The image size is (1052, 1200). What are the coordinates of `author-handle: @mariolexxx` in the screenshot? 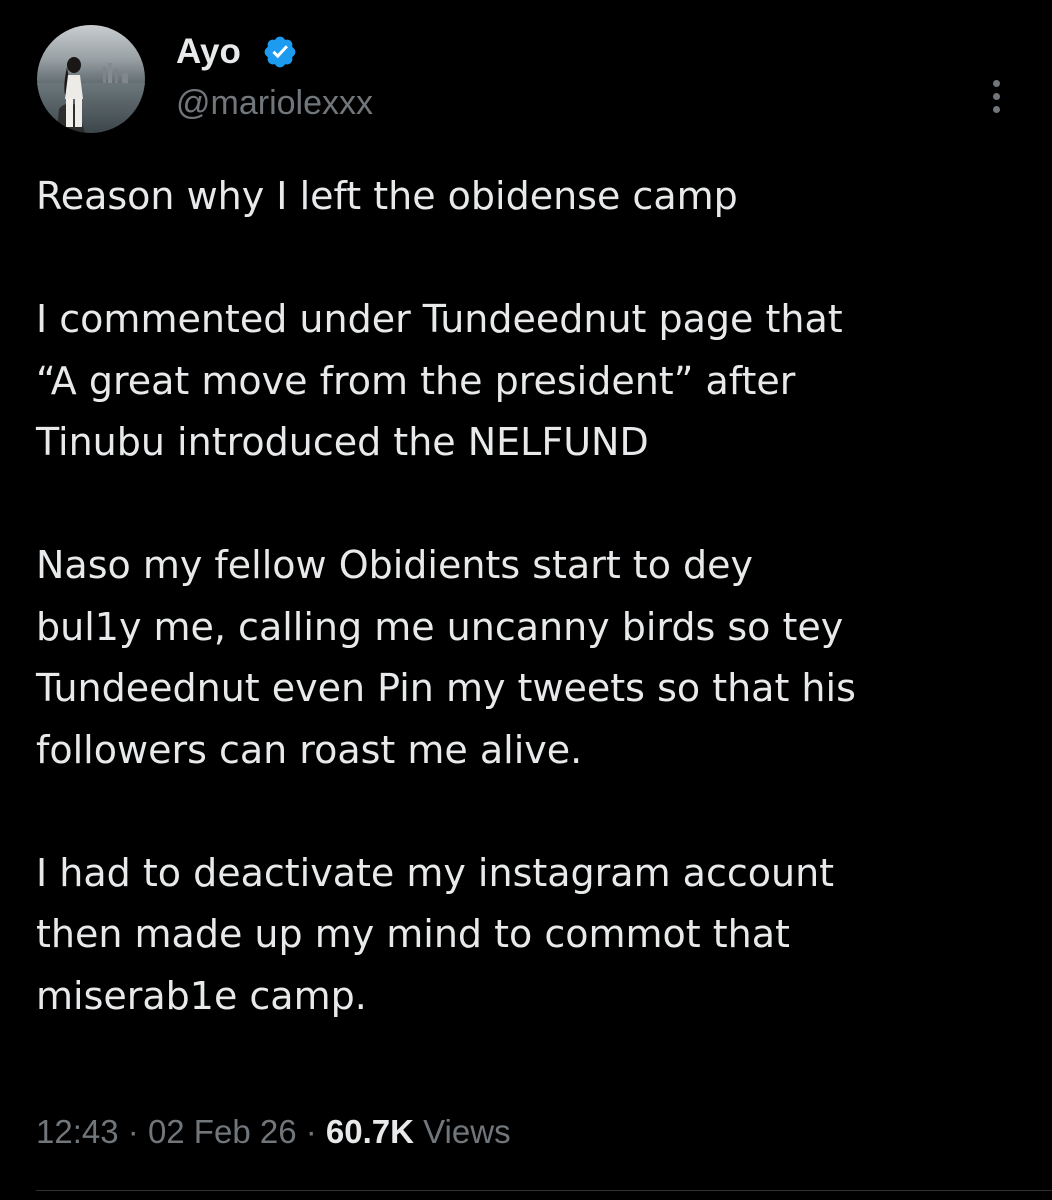 It's located at (274, 103).